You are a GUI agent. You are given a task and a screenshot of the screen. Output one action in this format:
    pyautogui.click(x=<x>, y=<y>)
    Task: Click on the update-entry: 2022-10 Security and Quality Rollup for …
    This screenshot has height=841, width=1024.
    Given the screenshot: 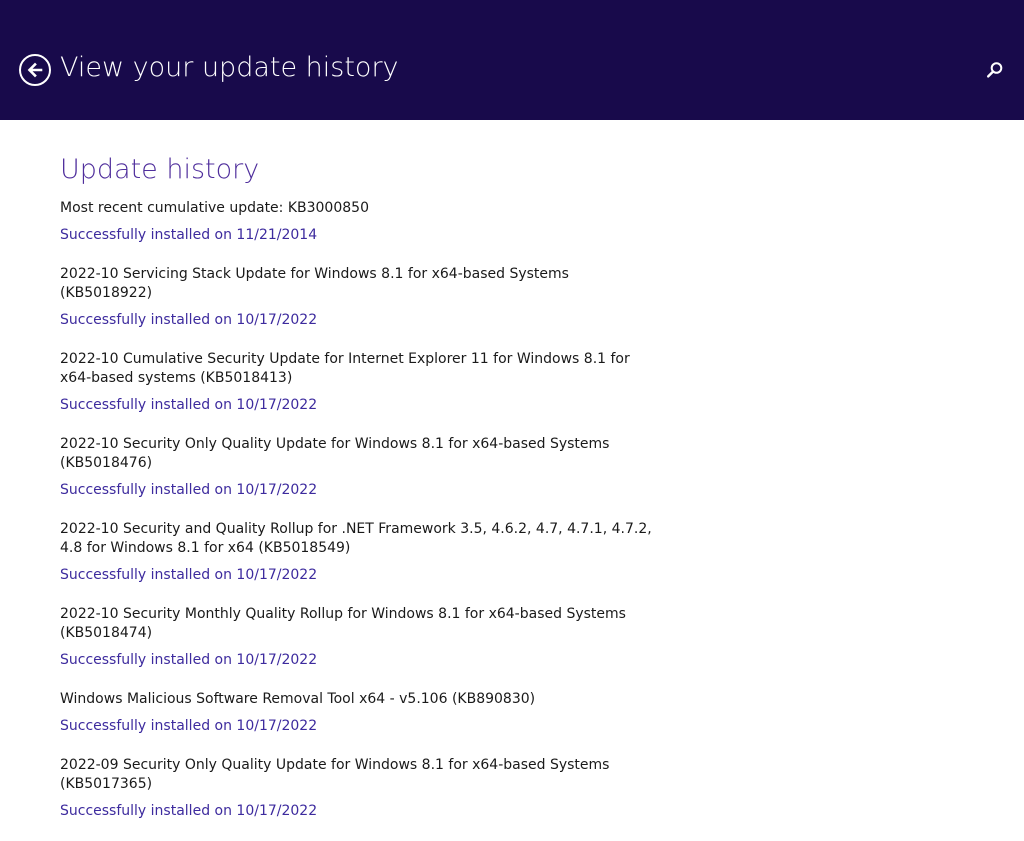 What is the action you would take?
    pyautogui.click(x=360, y=552)
    